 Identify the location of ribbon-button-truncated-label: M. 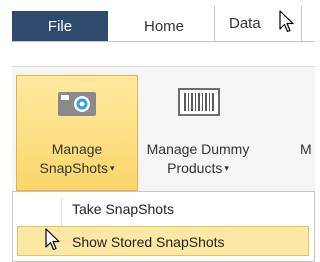
(306, 149).